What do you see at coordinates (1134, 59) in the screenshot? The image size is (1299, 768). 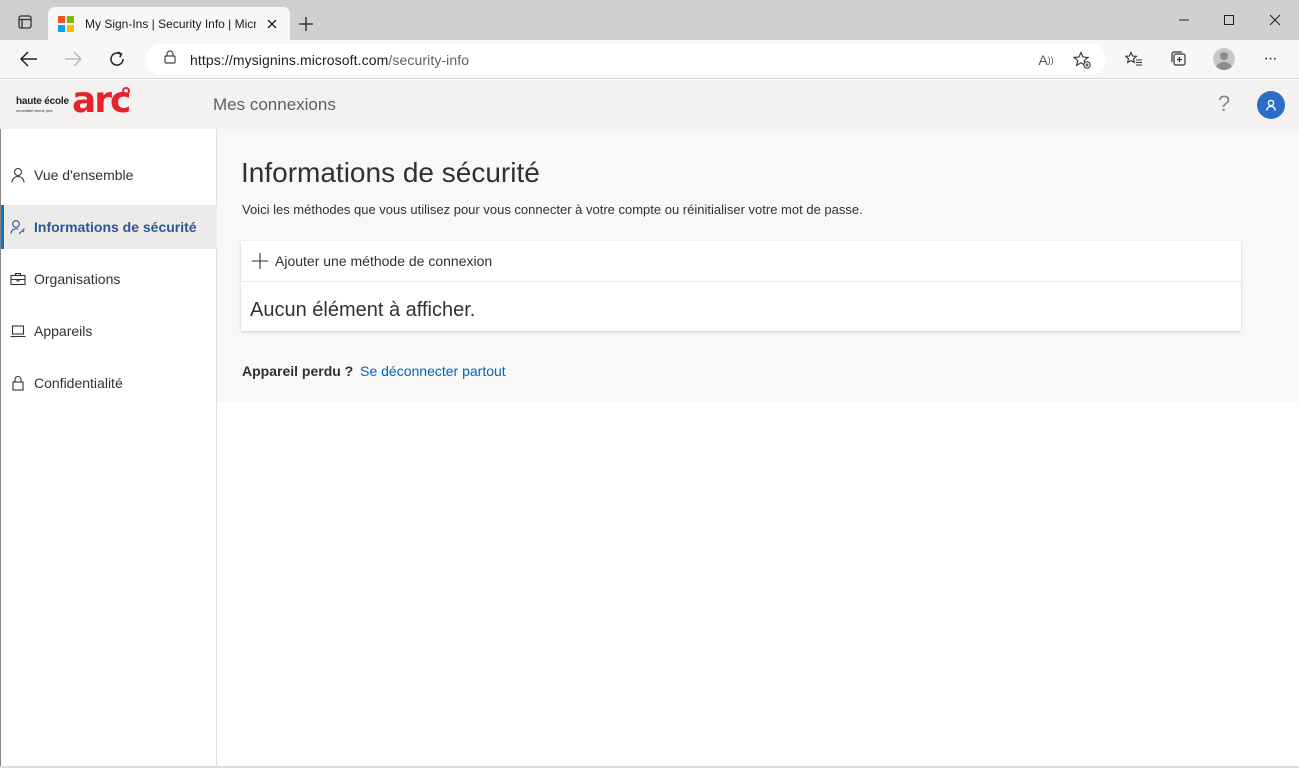 I see `favorites-icon` at bounding box center [1134, 59].